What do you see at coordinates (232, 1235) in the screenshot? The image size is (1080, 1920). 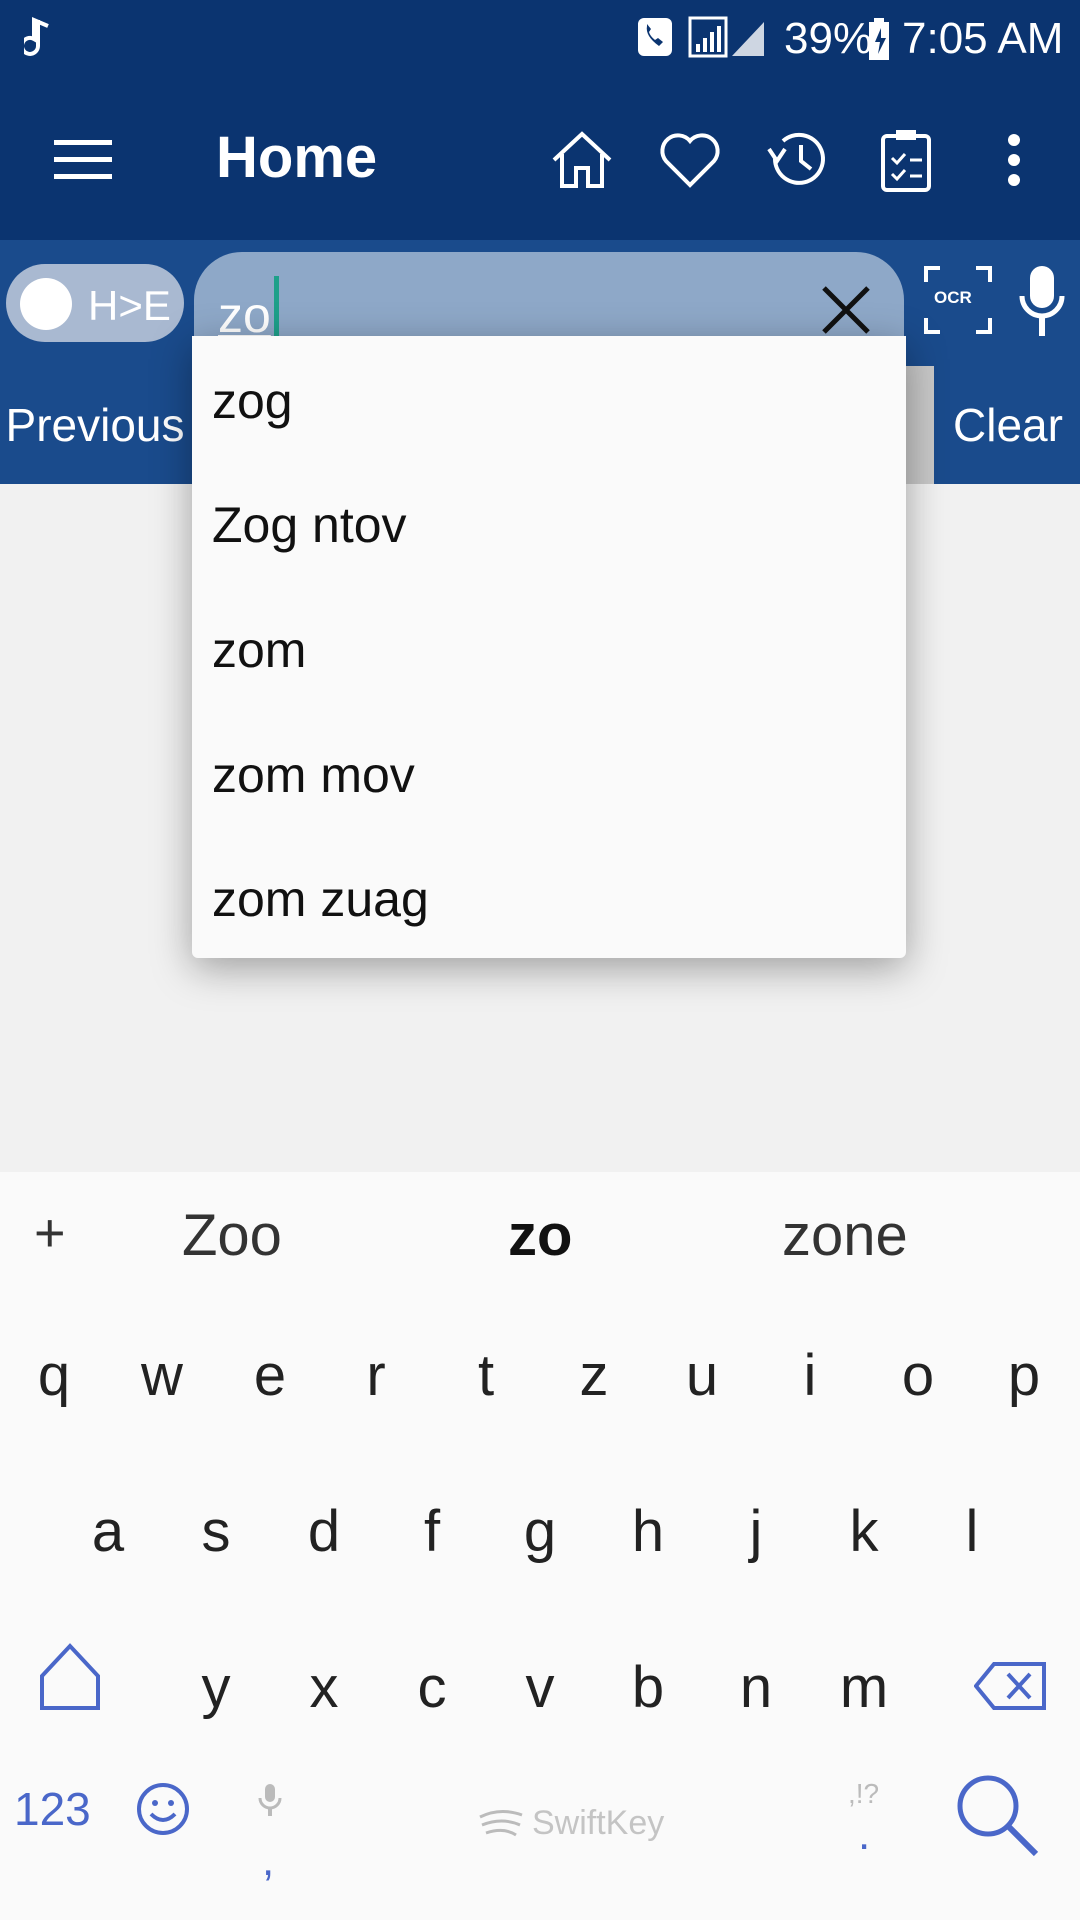 I see `prediction-1: Zoo` at bounding box center [232, 1235].